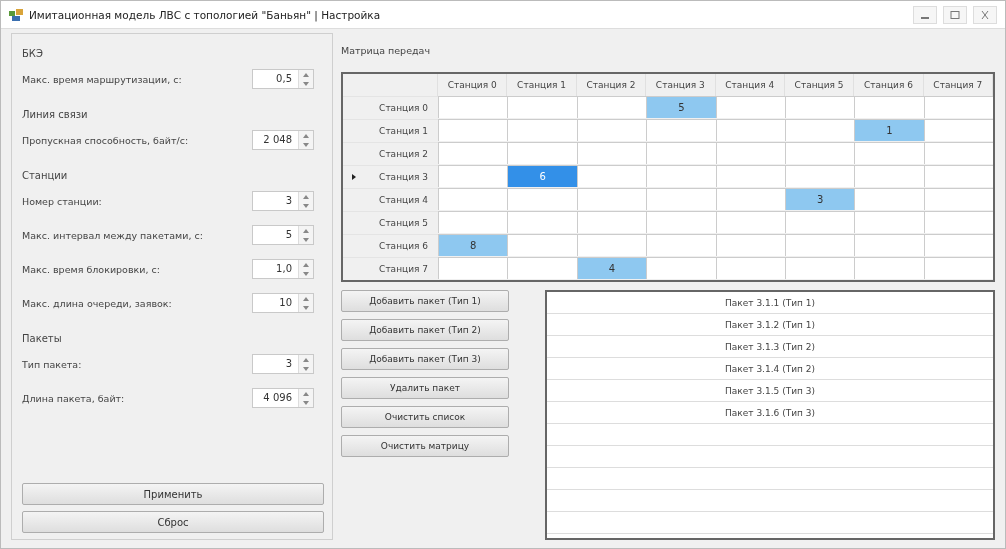 The image size is (1006, 549). What do you see at coordinates (770, 325) in the screenshot?
I see `packet-item: Пакет 3.1.2 (Тип 1)` at bounding box center [770, 325].